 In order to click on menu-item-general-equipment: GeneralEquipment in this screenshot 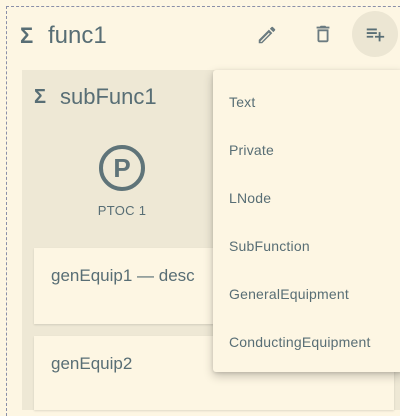, I will do `click(306, 294)`.